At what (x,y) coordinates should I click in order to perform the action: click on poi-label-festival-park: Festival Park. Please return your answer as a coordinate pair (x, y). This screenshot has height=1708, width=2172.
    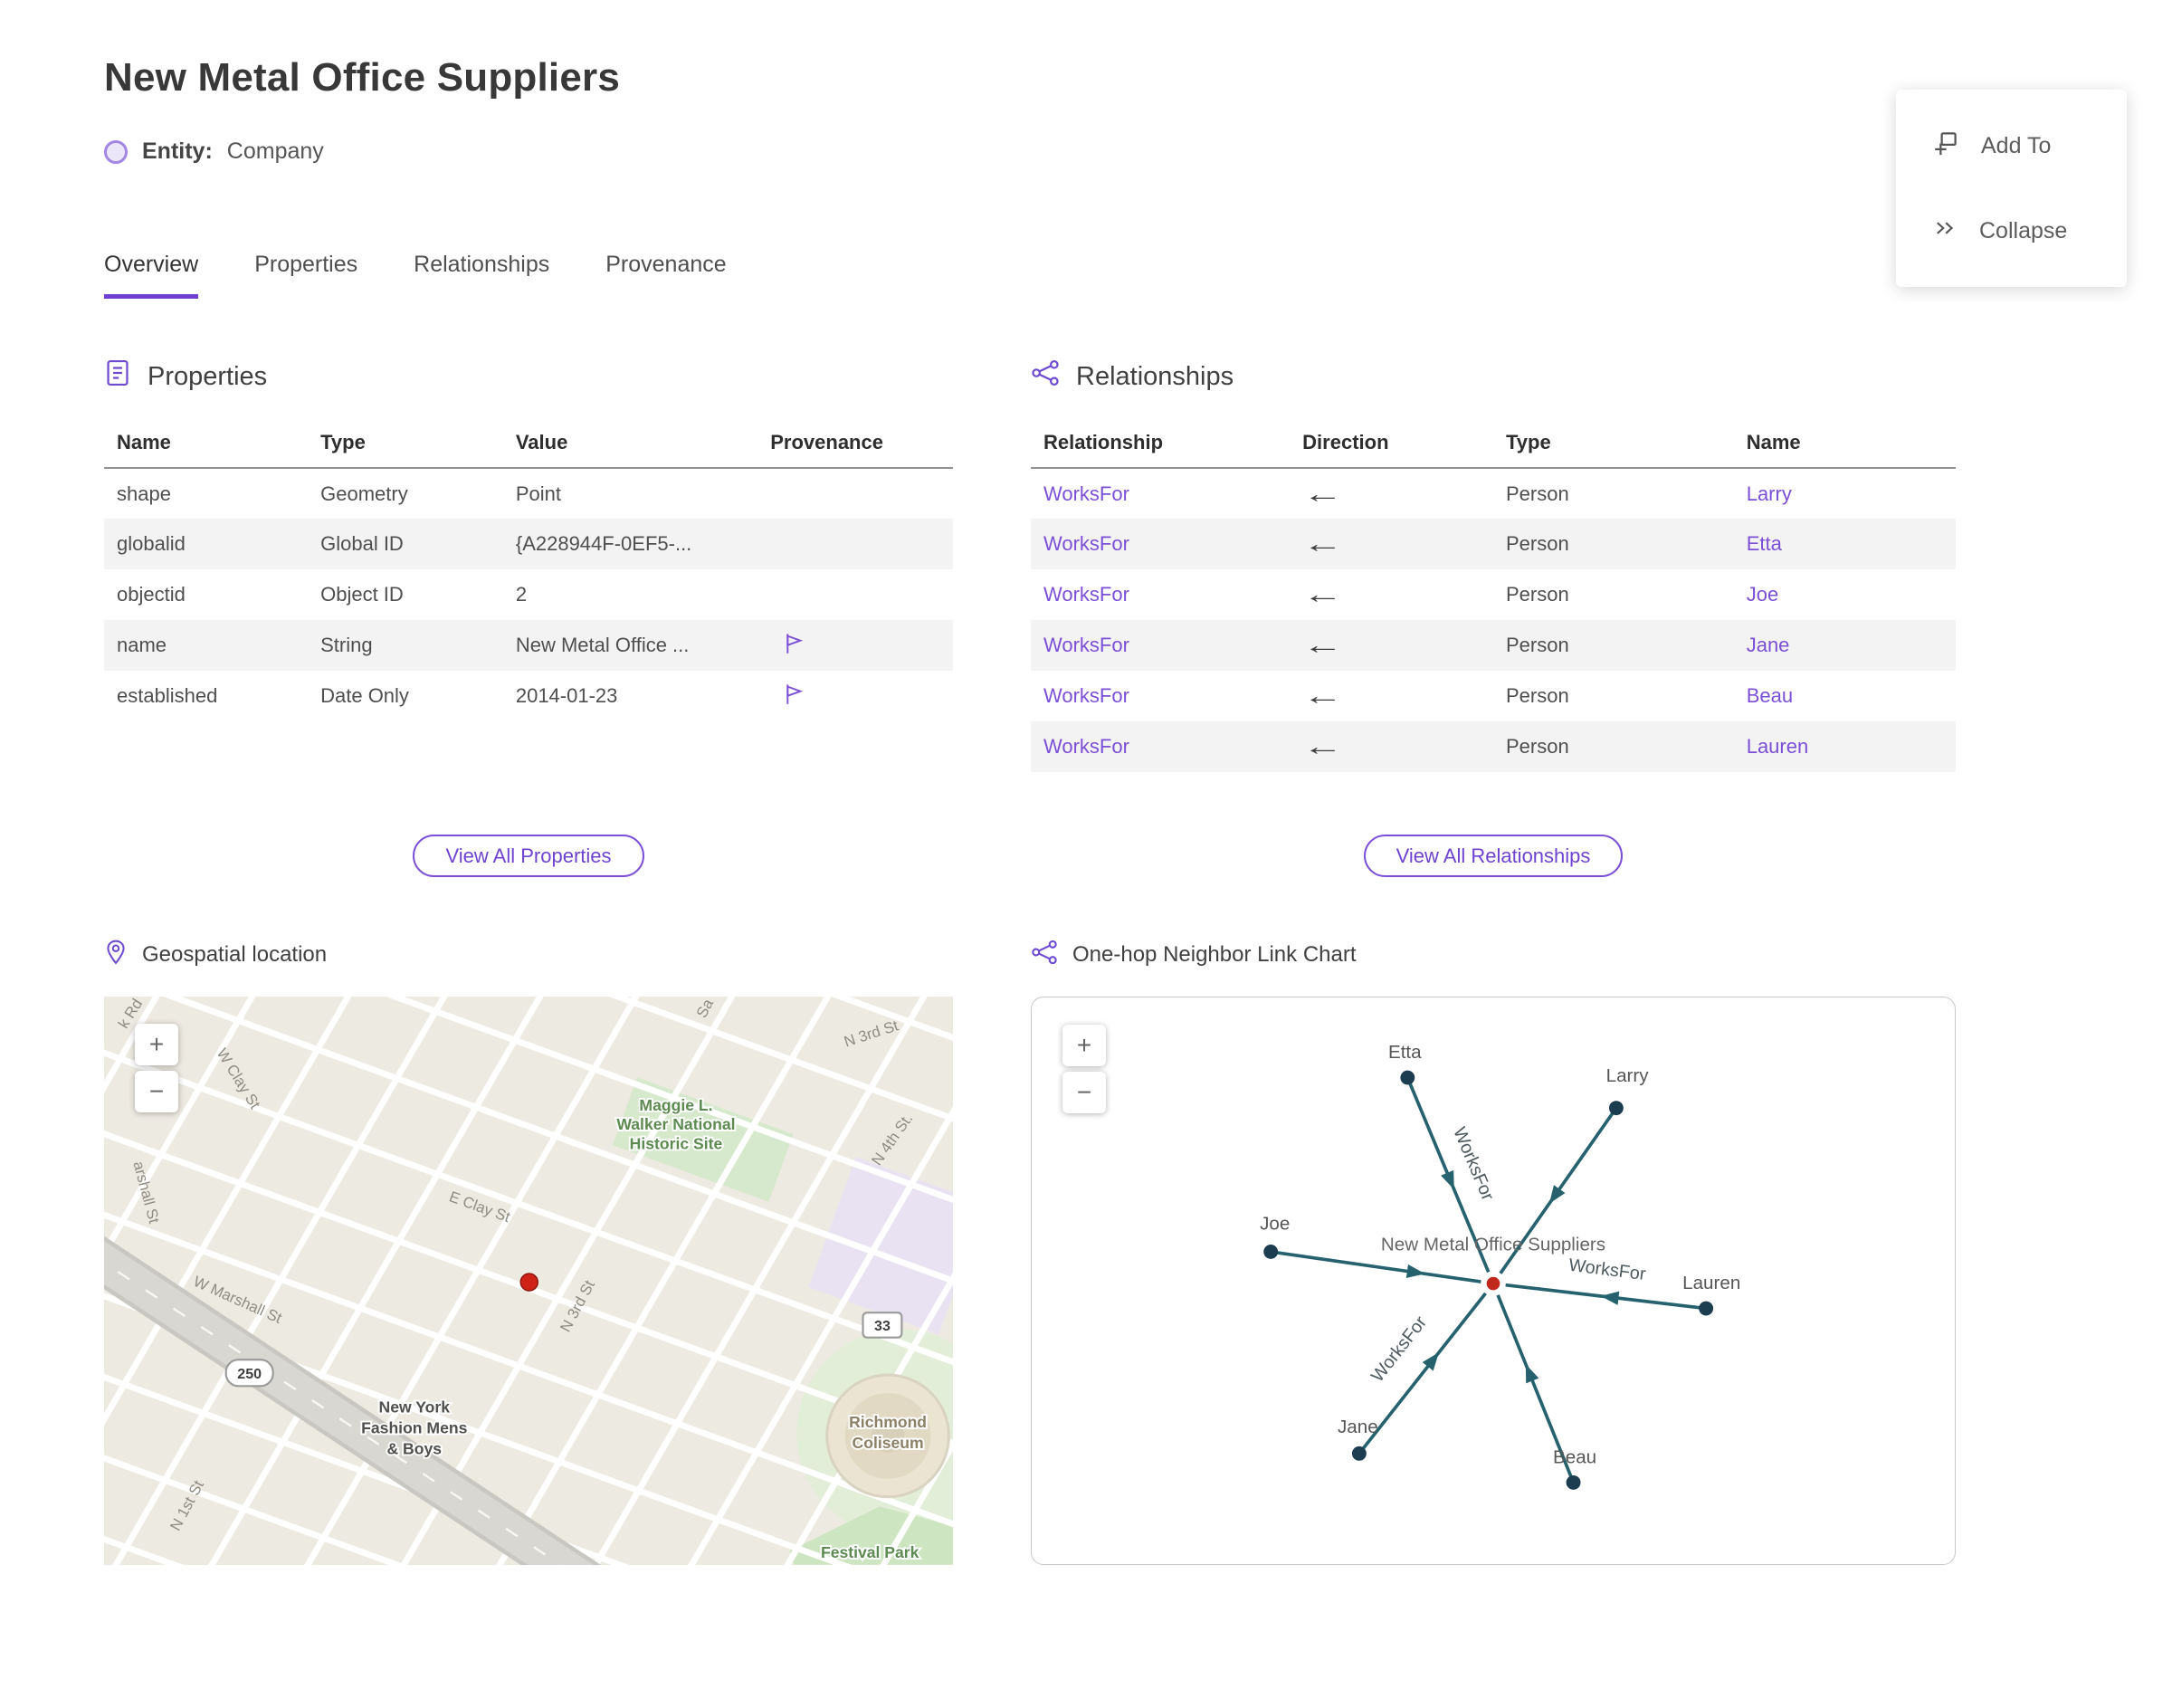
    Looking at the image, I should click on (870, 1552).